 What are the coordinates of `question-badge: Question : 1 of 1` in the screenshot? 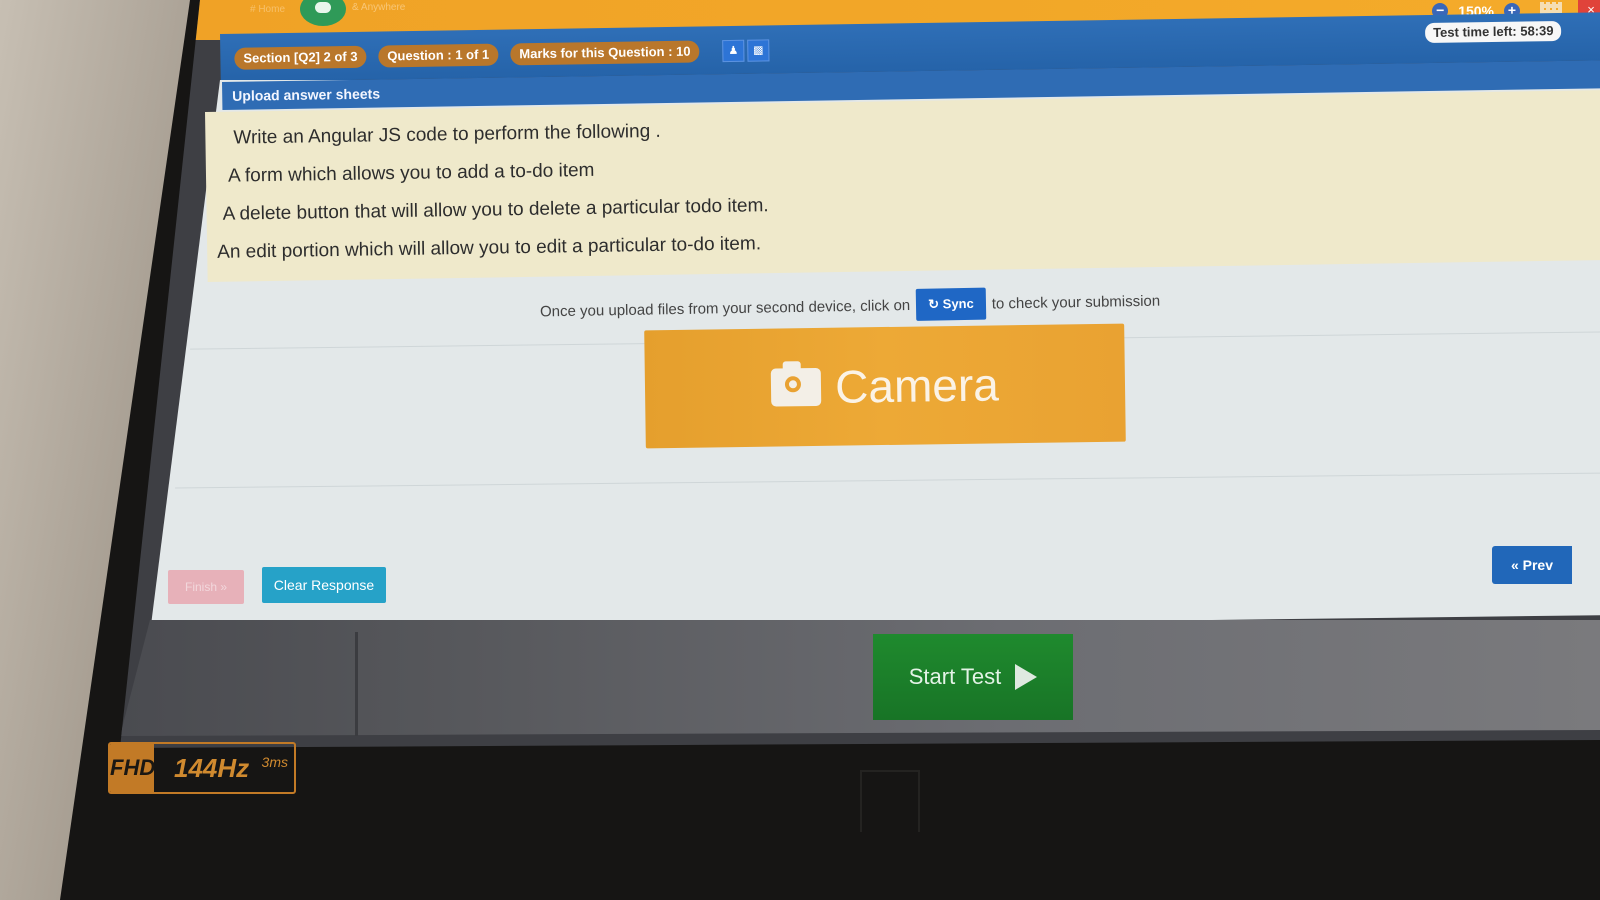 It's located at (438, 55).